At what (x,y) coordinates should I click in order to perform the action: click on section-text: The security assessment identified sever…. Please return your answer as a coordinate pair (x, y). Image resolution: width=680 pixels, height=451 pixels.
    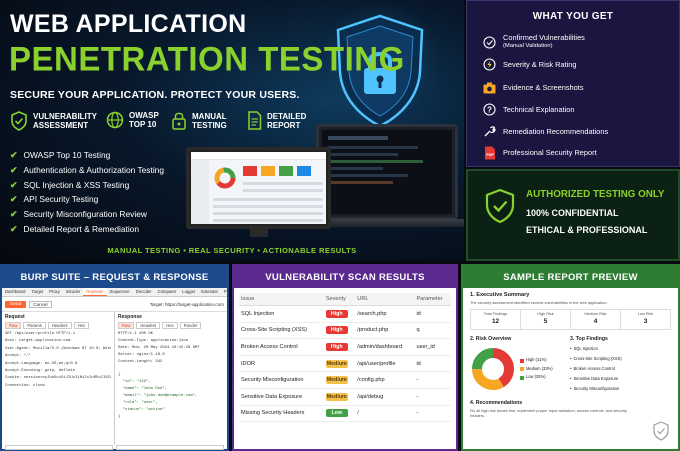
    Looking at the image, I should click on (539, 302).